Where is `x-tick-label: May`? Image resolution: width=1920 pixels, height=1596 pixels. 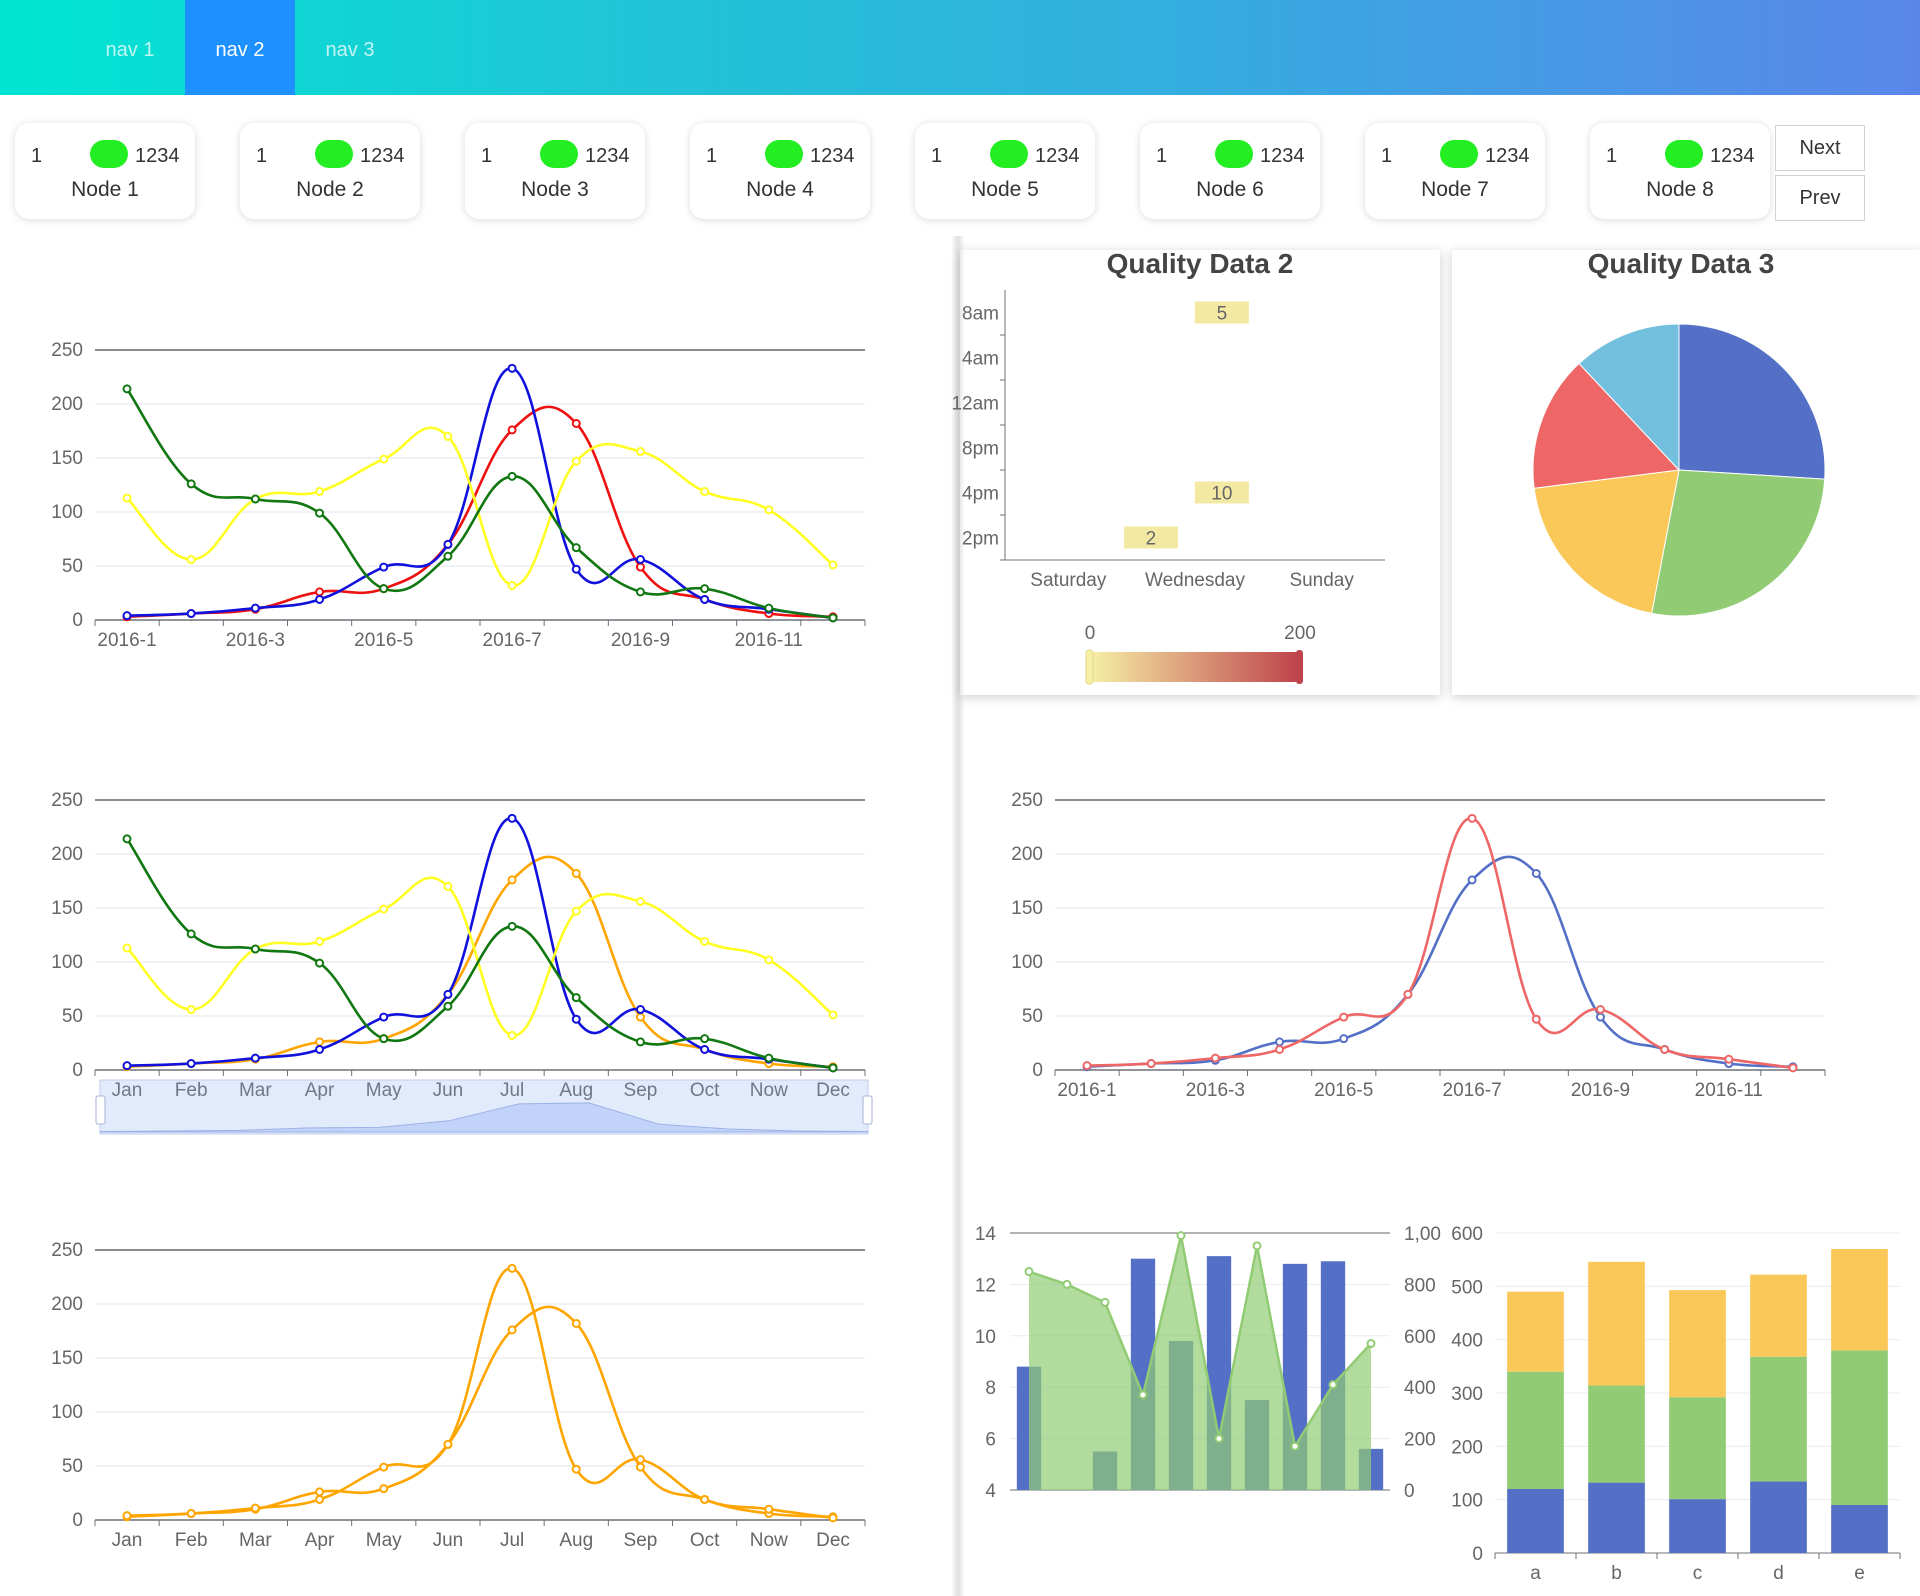
x-tick-label: May is located at coordinates (384, 1540).